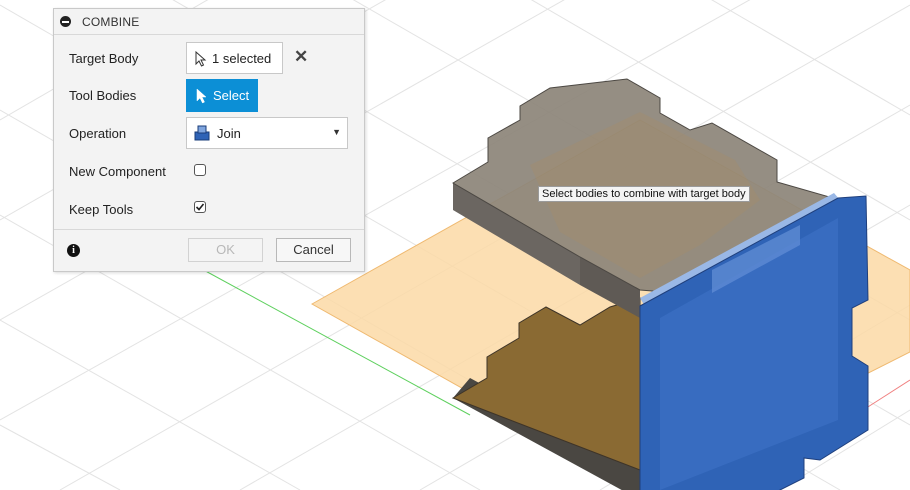  Describe the element at coordinates (104, 58) in the screenshot. I see `target-body-label: Target Body` at that location.